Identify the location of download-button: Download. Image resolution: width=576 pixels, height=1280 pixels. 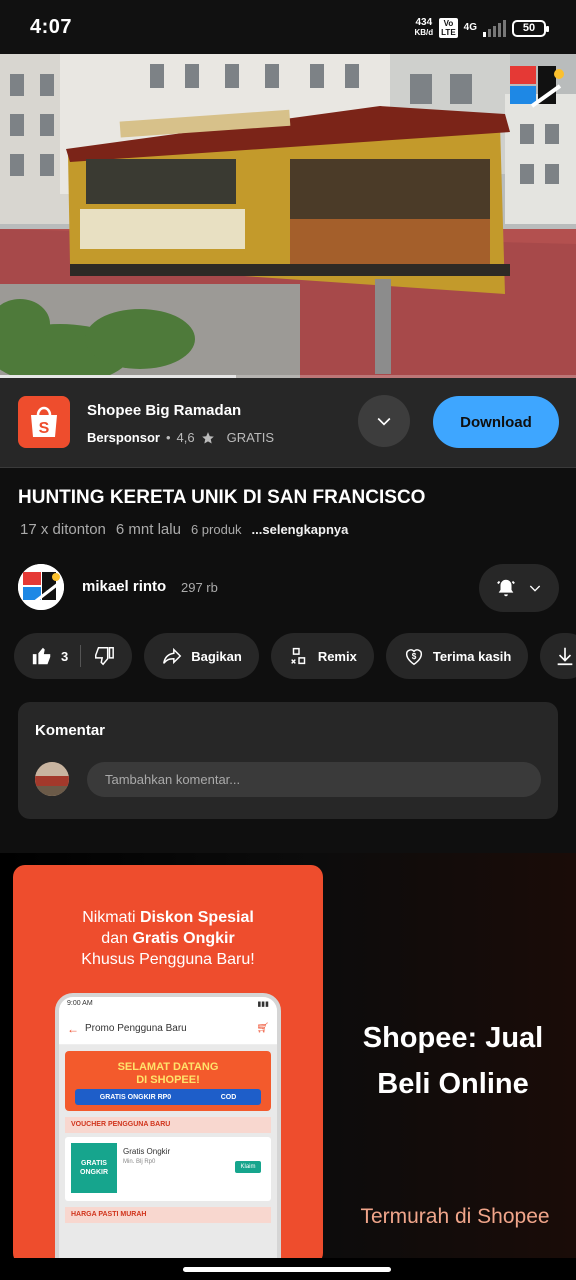
(496, 422).